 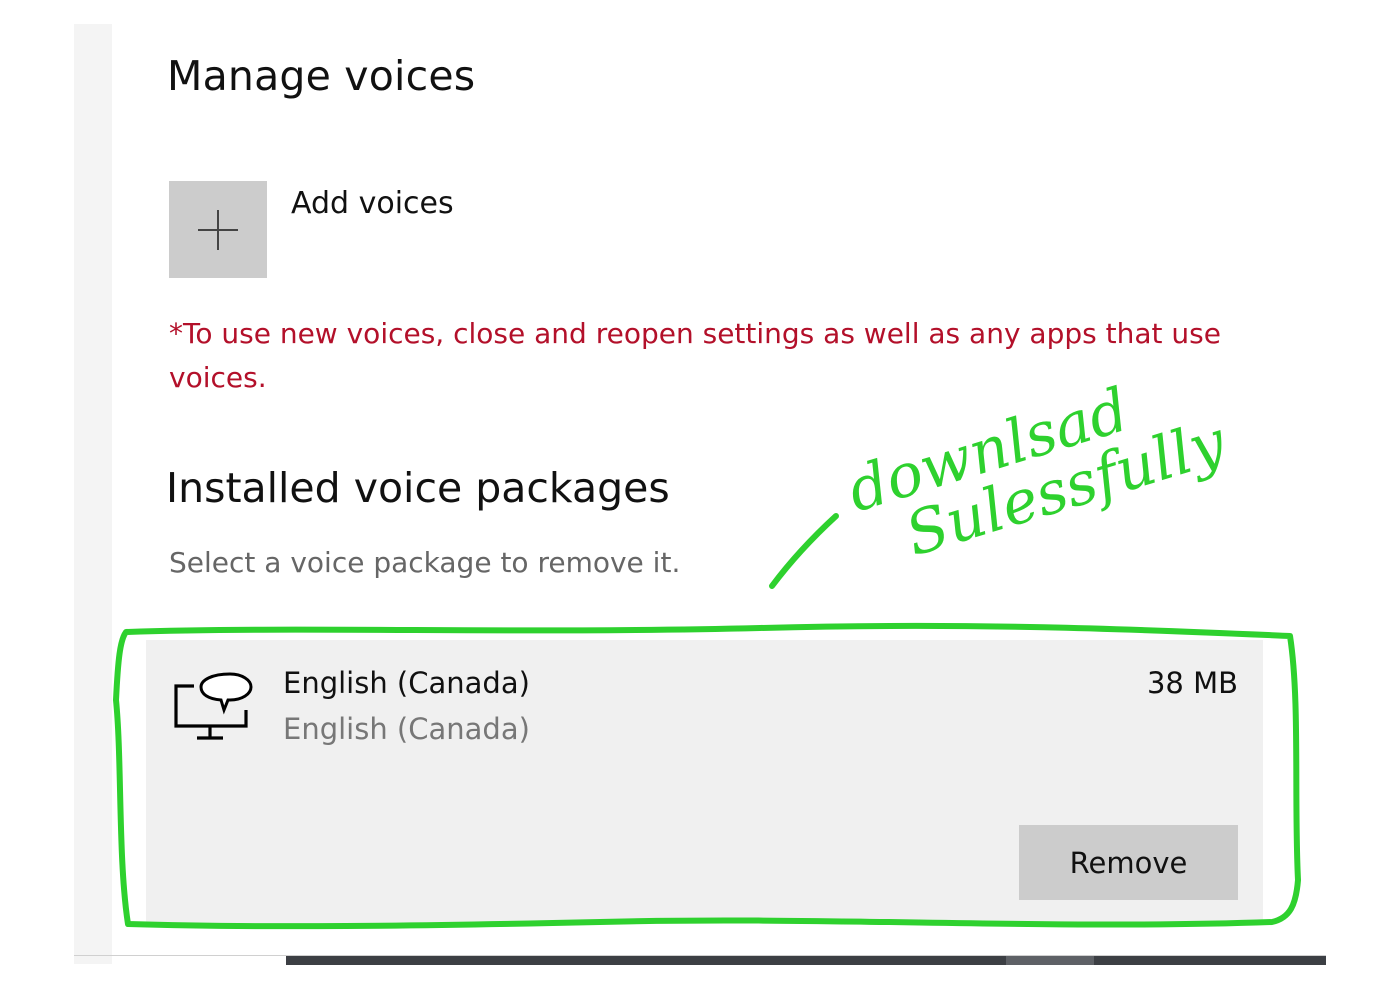 I want to click on left-panel-edge, so click(x=93, y=494).